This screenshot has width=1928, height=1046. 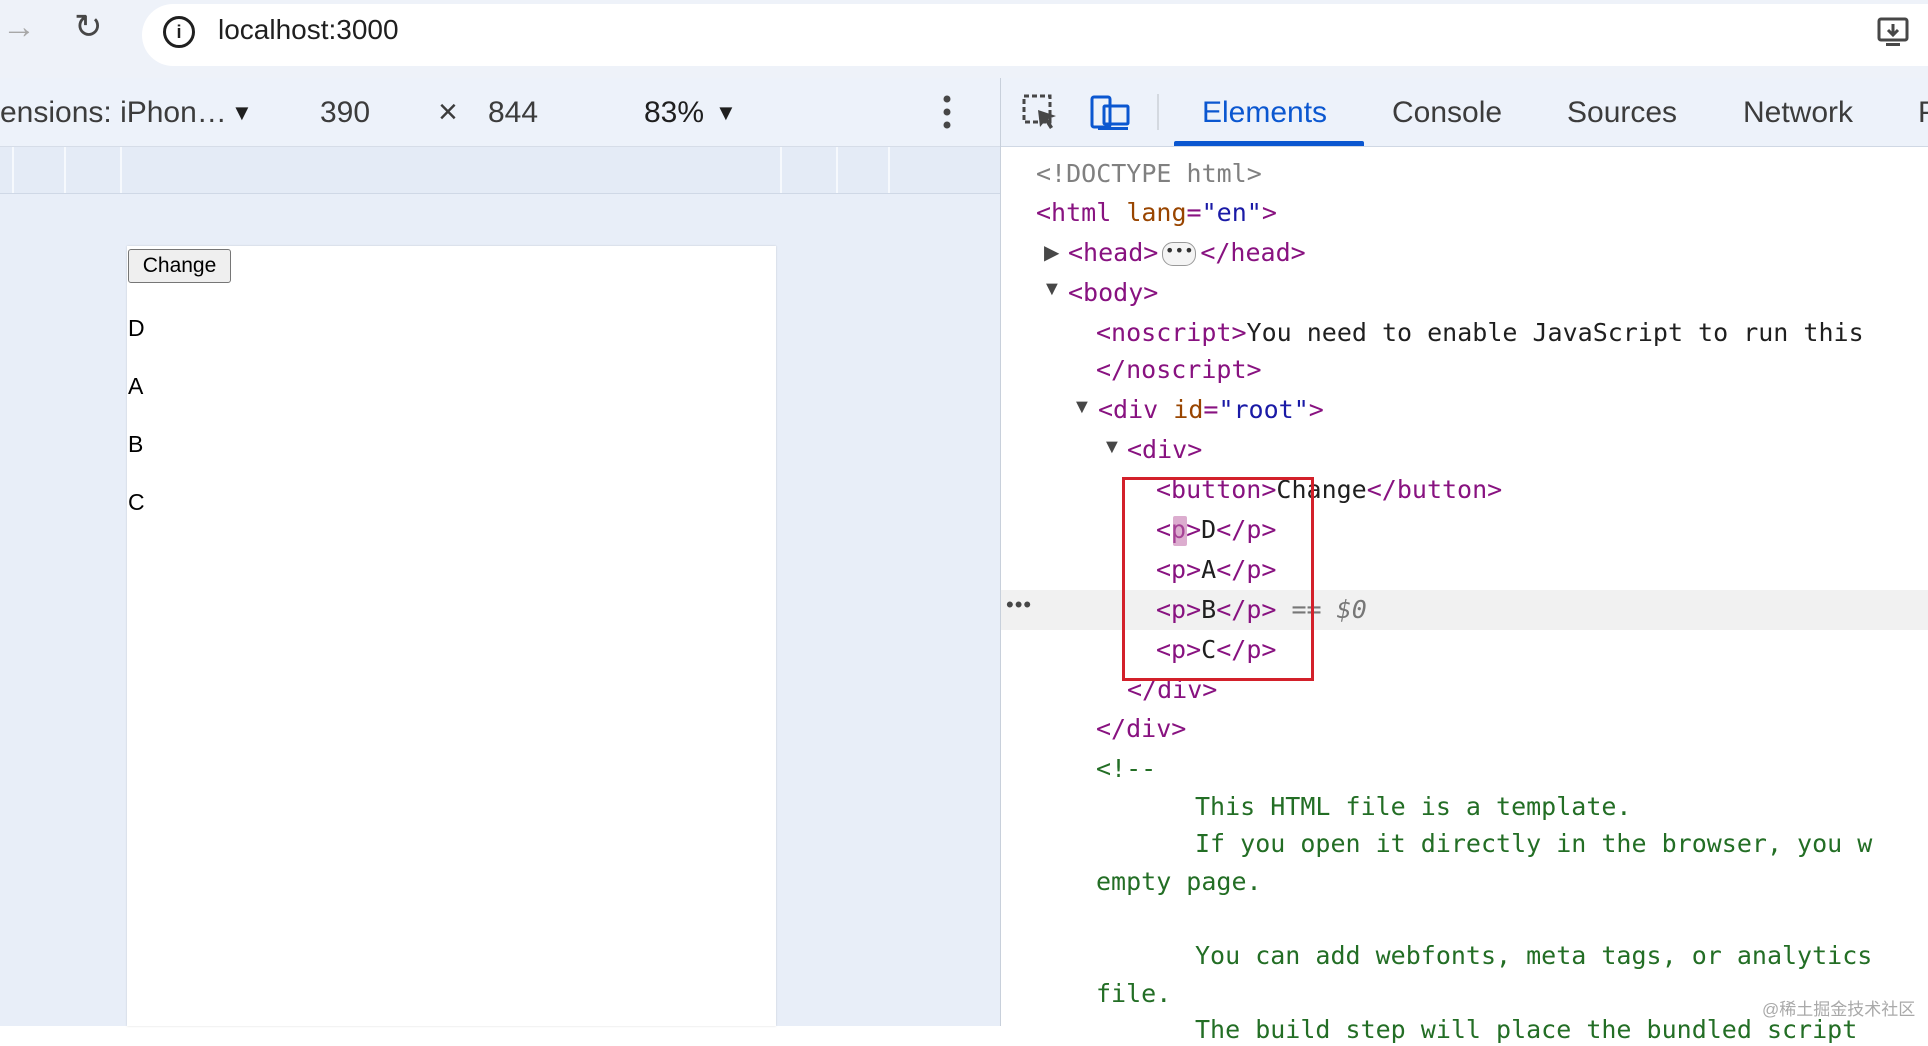 What do you see at coordinates (136, 502) in the screenshot?
I see `list-item: C` at bounding box center [136, 502].